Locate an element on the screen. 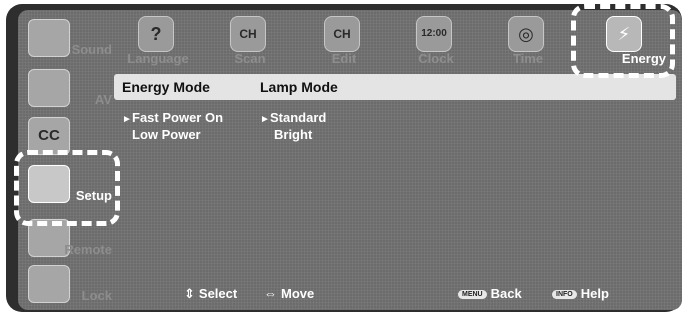  sidebar-item-label: Lock is located at coordinates (96, 295).